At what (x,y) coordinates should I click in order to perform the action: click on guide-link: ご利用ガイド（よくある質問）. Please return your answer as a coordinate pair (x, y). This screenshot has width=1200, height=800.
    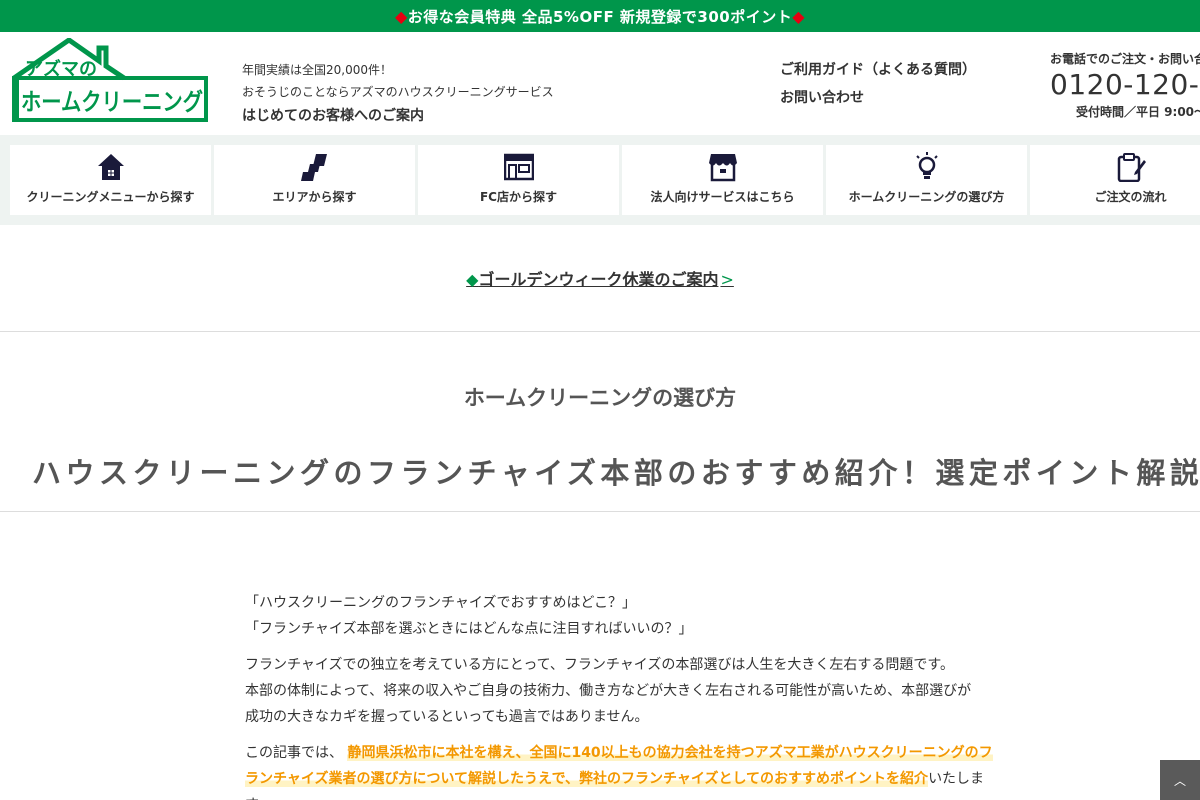
    Looking at the image, I should click on (878, 70).